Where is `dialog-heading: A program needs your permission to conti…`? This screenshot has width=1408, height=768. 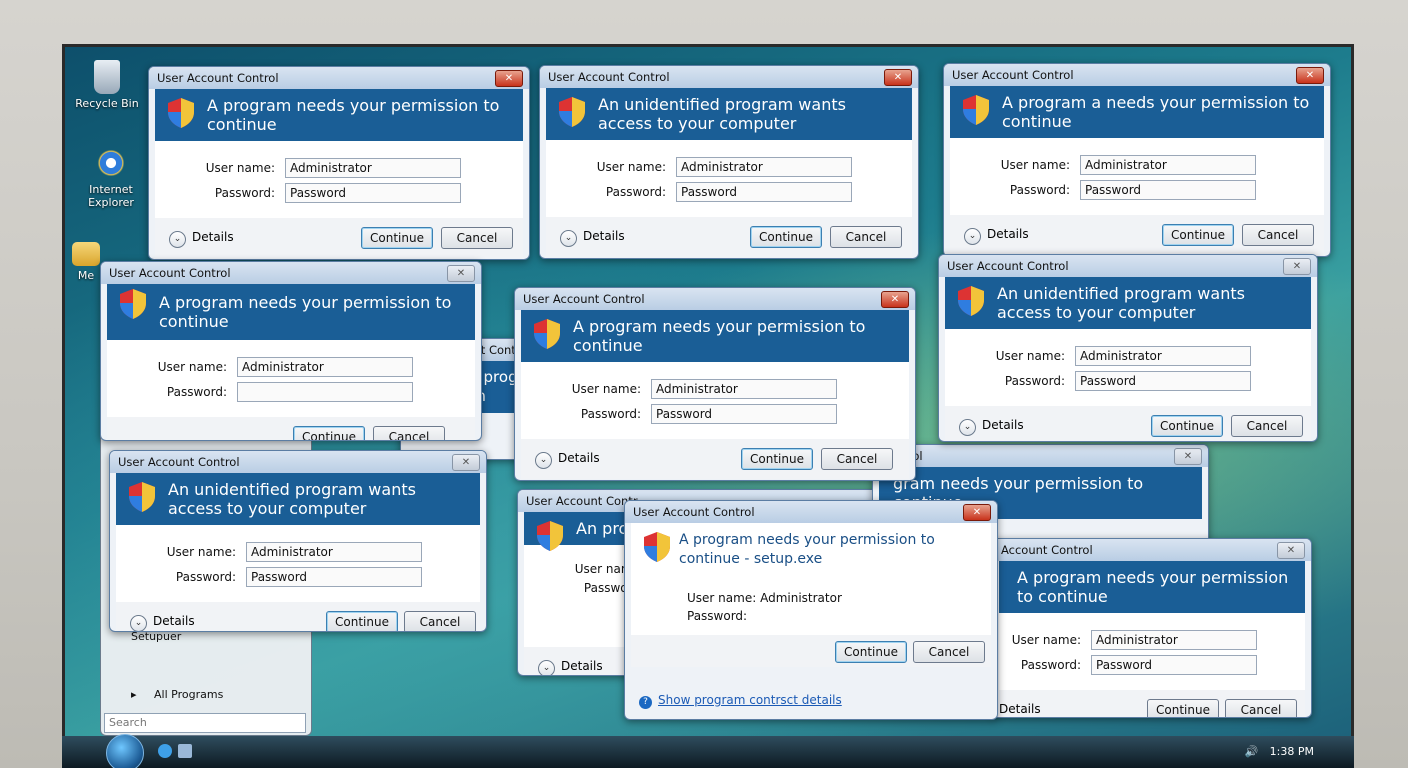
dialog-heading: A program needs your permission to conti… is located at coordinates (807, 549).